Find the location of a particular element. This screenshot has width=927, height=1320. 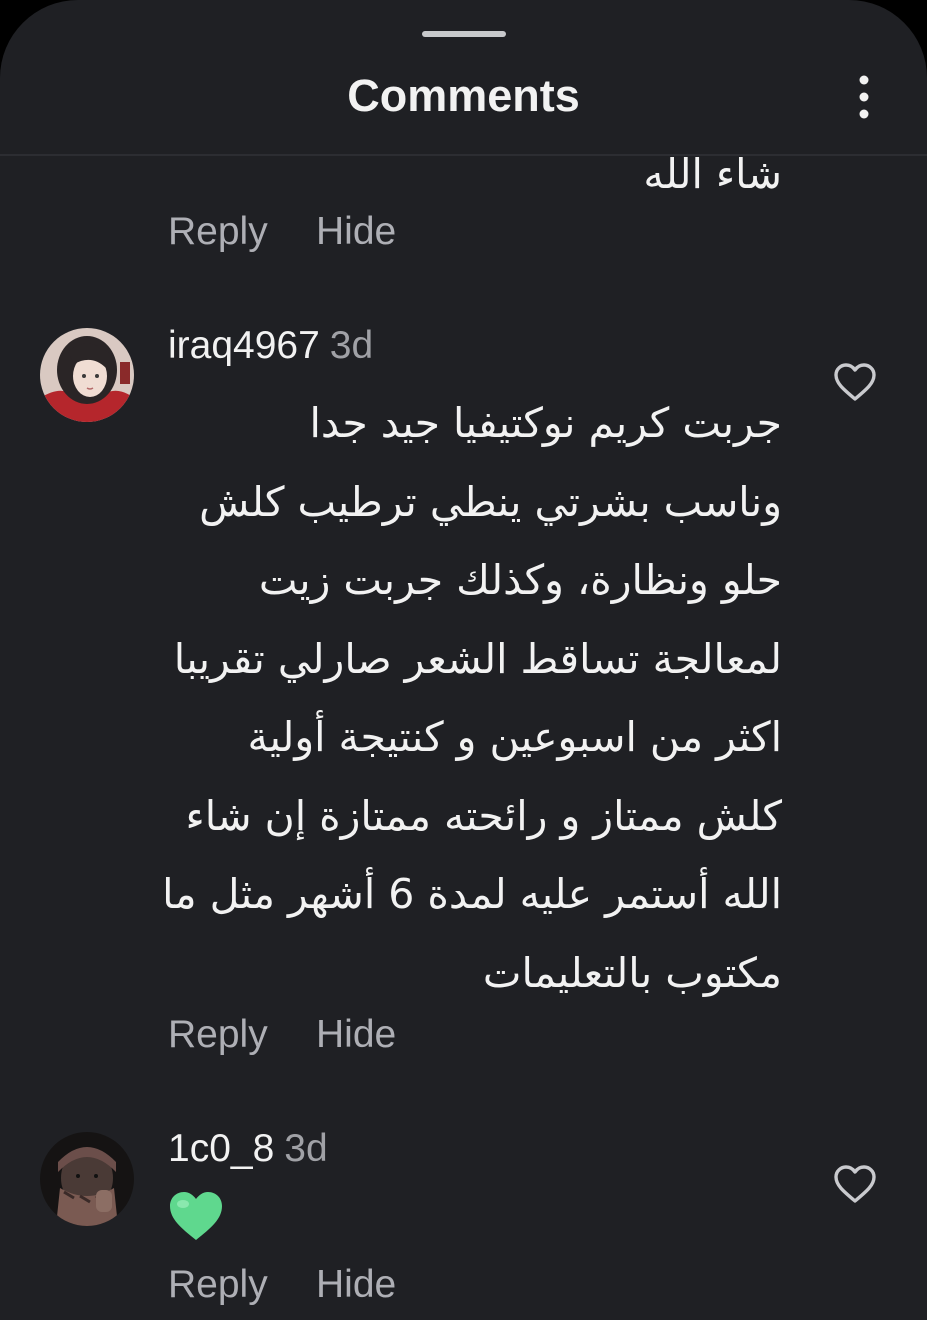

page-title: Comments is located at coordinates (463, 95).